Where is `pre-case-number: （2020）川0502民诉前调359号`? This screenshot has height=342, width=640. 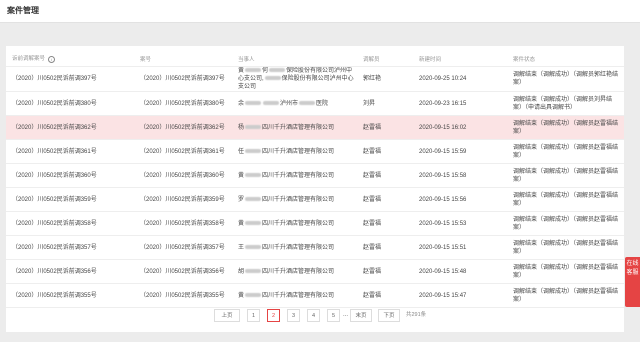 pre-case-number: （2020）川0502民诉前调359号 is located at coordinates (70, 199).